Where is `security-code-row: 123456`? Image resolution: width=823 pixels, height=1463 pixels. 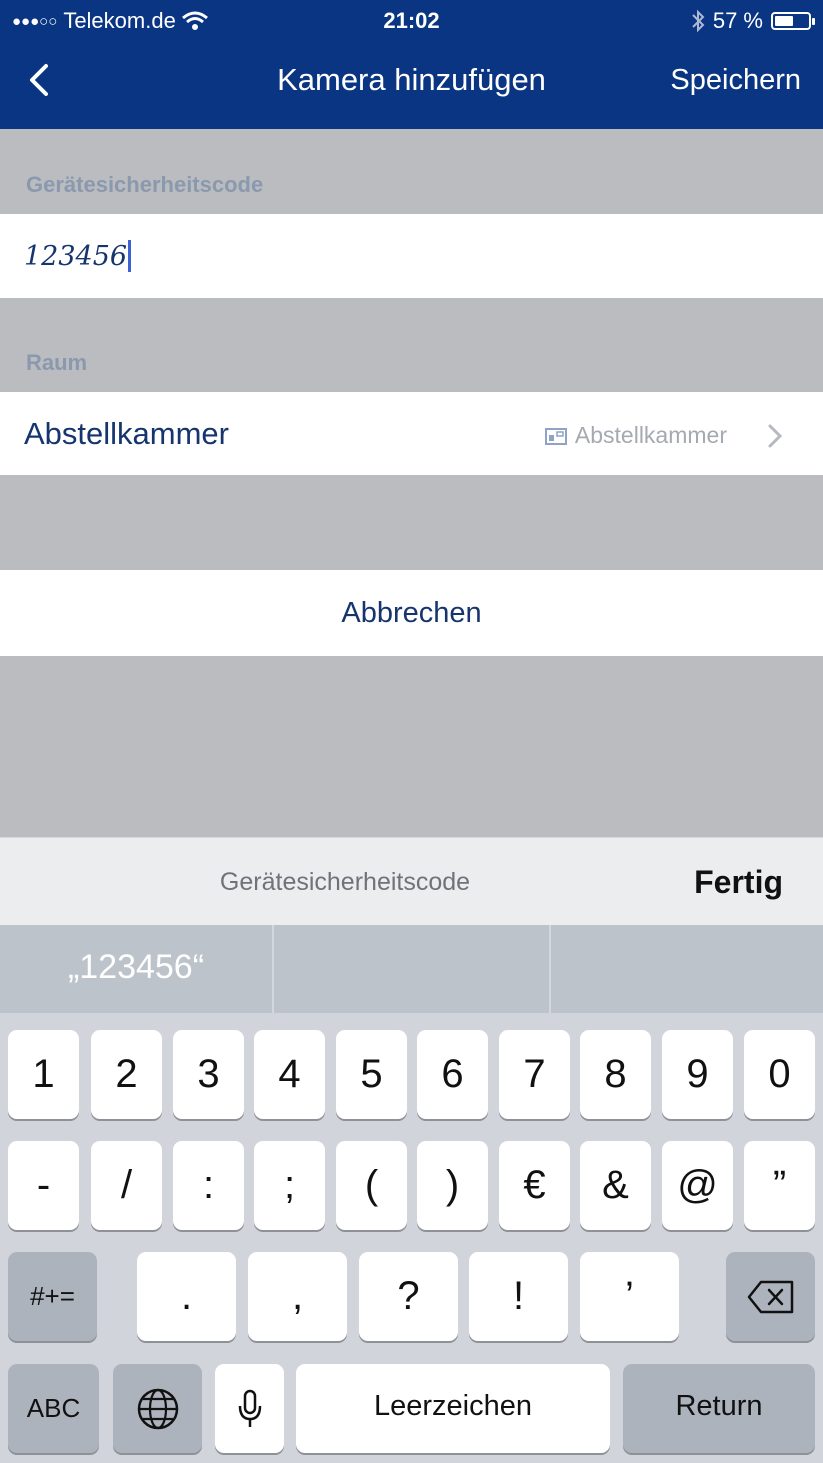 security-code-row: 123456 is located at coordinates (411, 256).